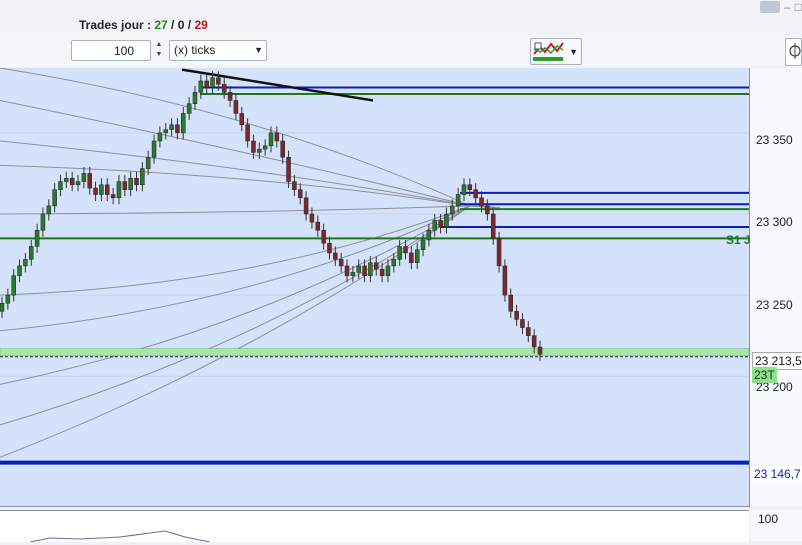  Describe the element at coordinates (764, 375) in the screenshot. I see `position-tag: 23T` at that location.